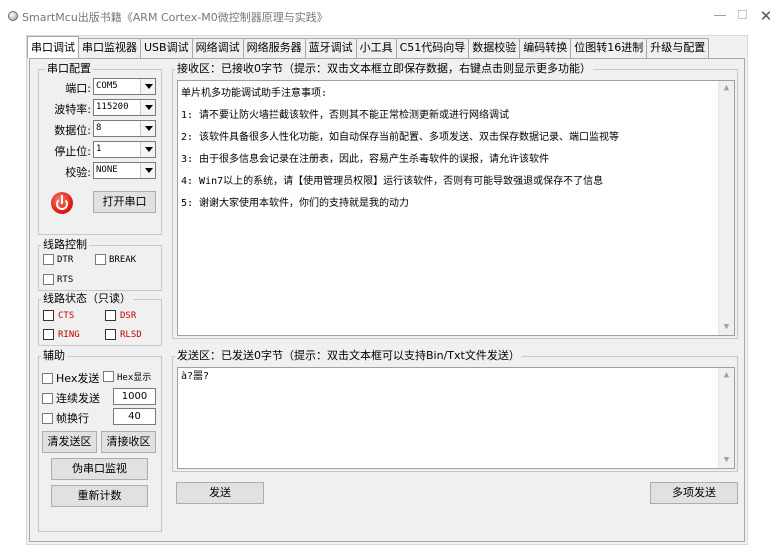 This screenshot has width=770, height=556. What do you see at coordinates (47, 398) in the screenshot?
I see `continuous-send-check-box` at bounding box center [47, 398].